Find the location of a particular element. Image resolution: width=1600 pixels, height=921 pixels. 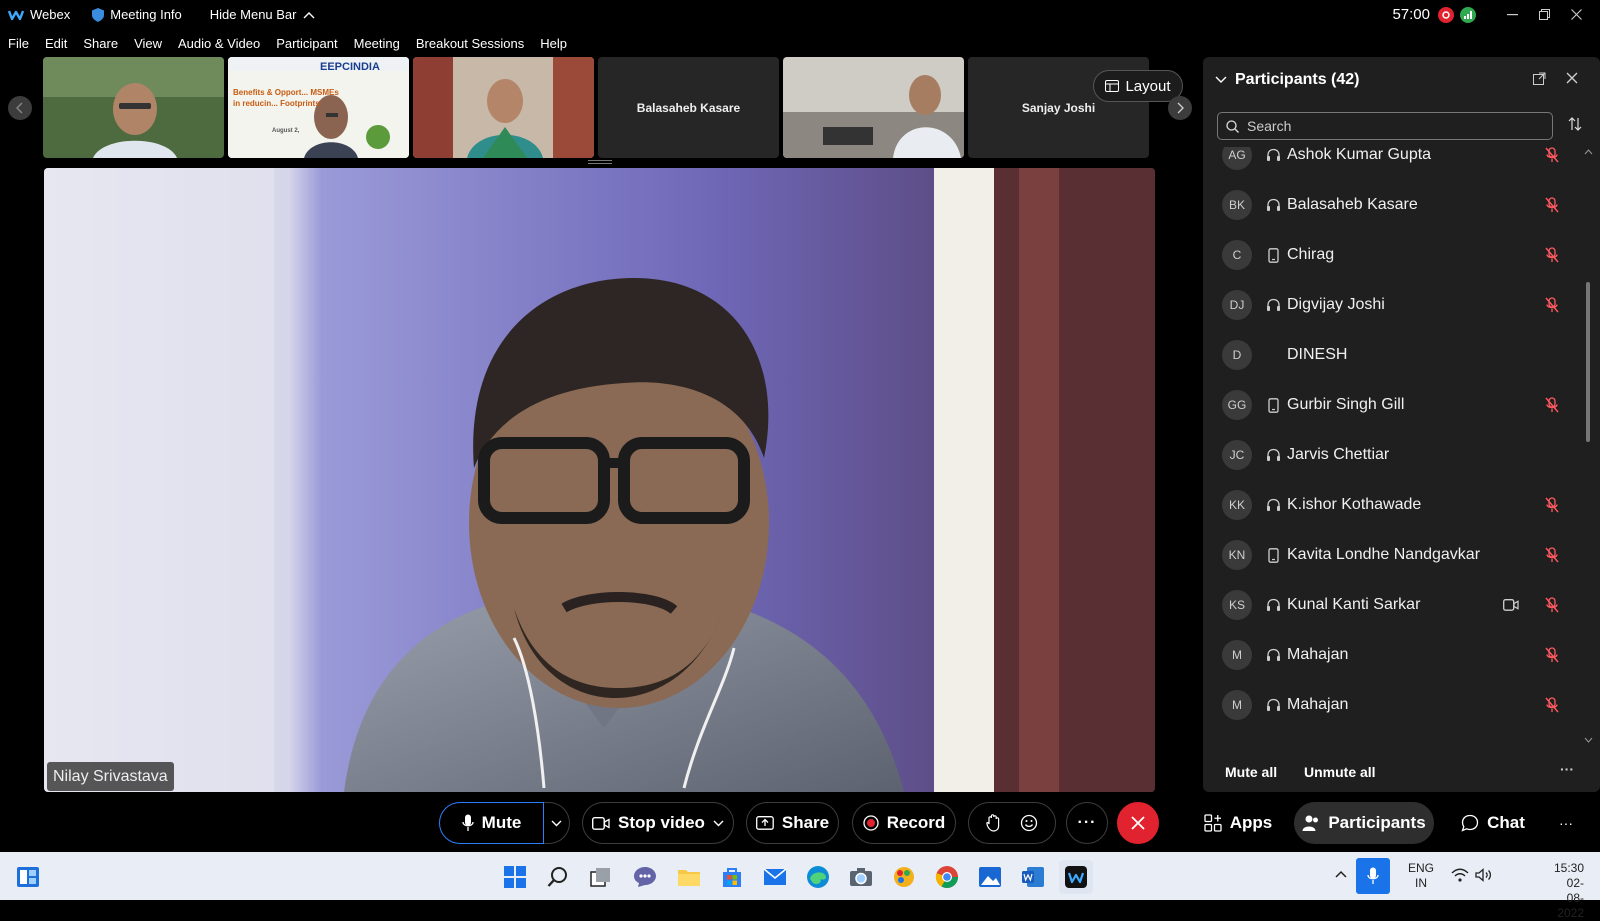

participant-row: D DINESH is located at coordinates (1393, 355).